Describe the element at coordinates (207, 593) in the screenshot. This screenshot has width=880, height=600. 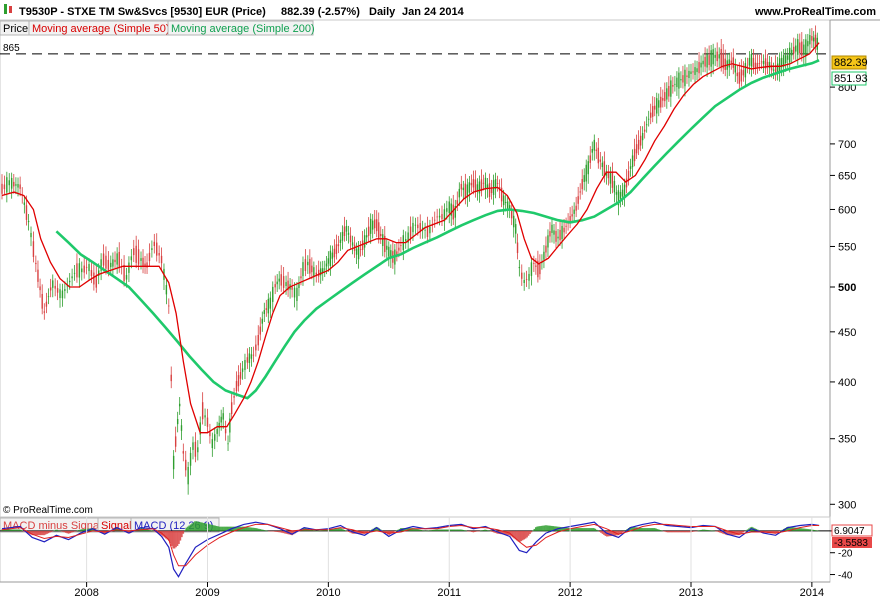
I see `x-tick-label-2009: 2009` at that location.